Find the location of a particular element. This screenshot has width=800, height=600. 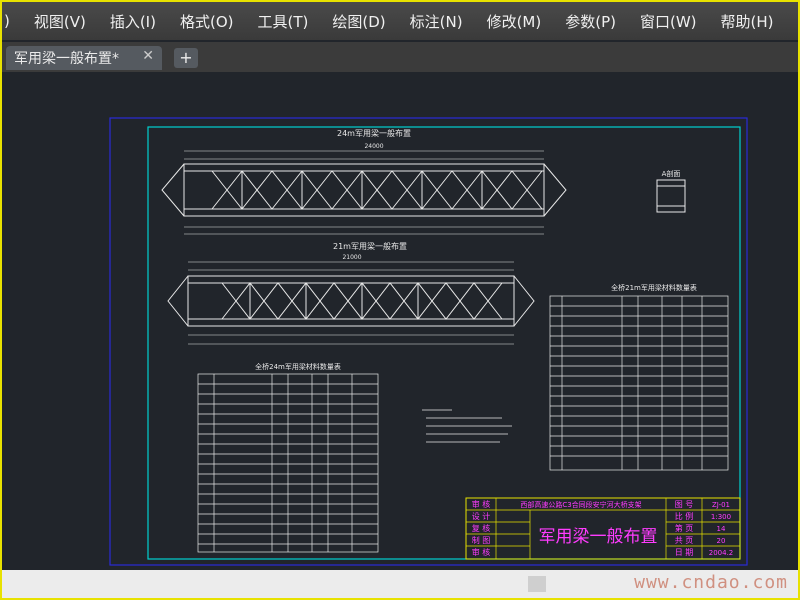

tb-right-label-4: 日 期 is located at coordinates (684, 552).